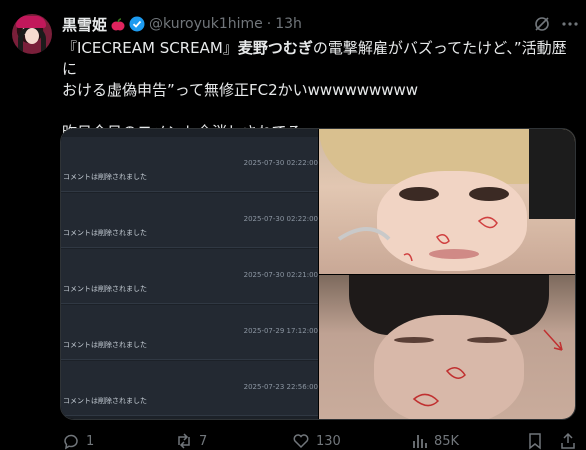  I want to click on analytics-icon, so click(420, 441).